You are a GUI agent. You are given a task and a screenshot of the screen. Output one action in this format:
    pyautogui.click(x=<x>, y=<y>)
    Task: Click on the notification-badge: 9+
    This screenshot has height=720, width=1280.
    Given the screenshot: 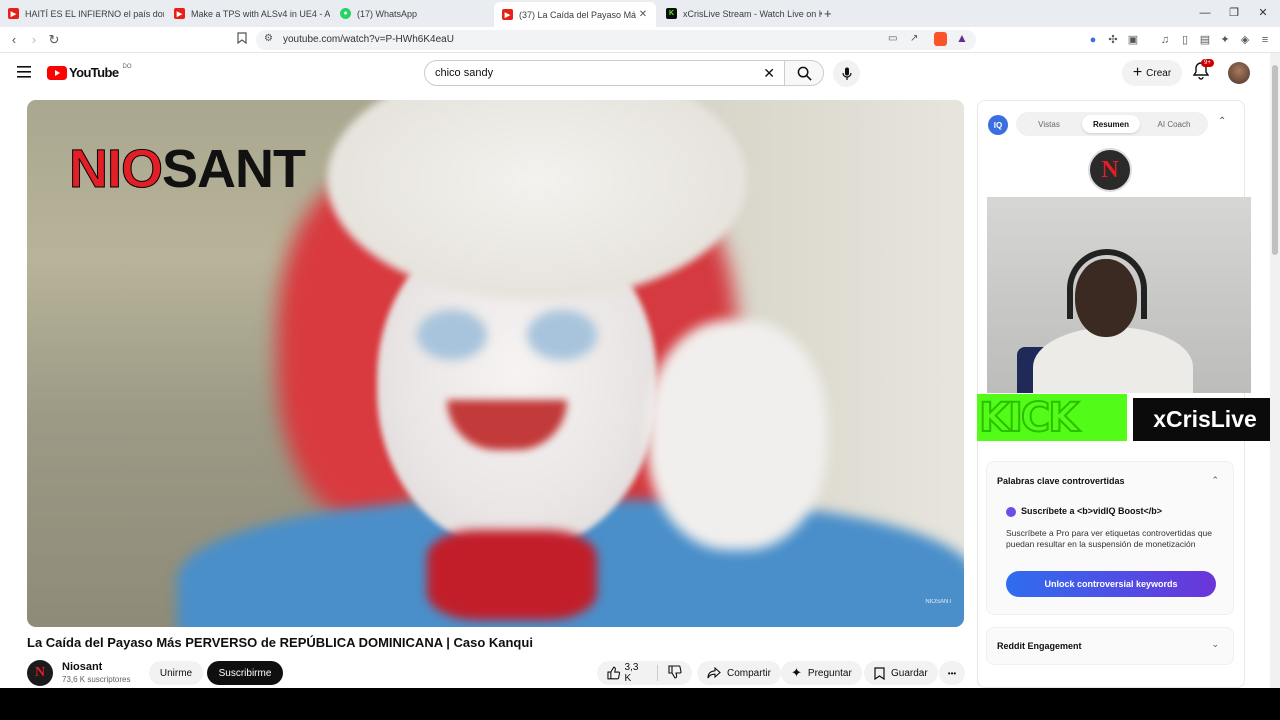 What is the action you would take?
    pyautogui.click(x=1207, y=63)
    